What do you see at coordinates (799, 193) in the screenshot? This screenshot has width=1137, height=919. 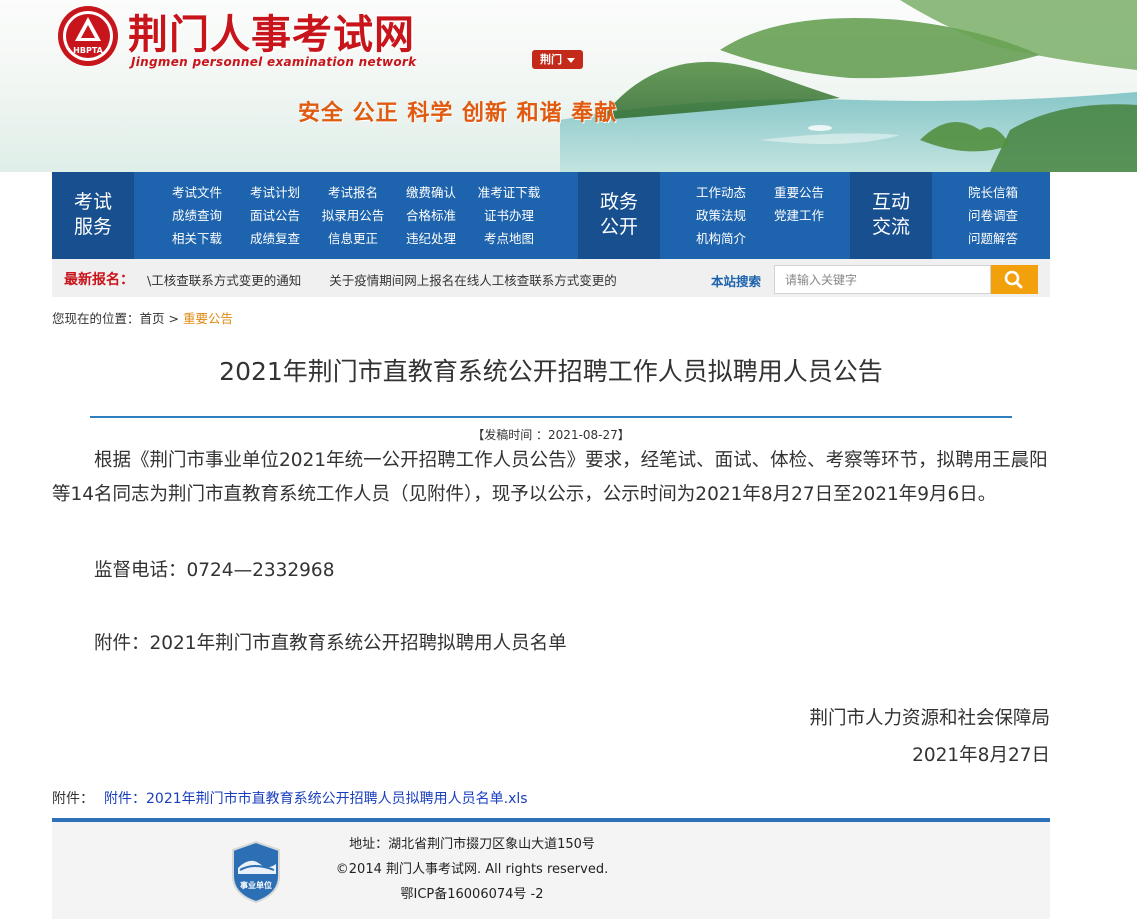 I see `nav-link: 重要公告` at bounding box center [799, 193].